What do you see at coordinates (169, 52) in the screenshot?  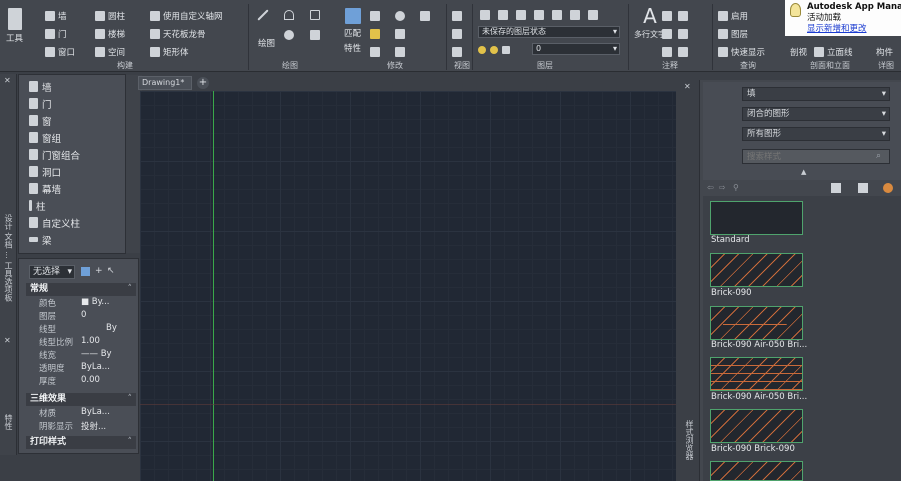 I see `box-button: 矩形体` at bounding box center [169, 52].